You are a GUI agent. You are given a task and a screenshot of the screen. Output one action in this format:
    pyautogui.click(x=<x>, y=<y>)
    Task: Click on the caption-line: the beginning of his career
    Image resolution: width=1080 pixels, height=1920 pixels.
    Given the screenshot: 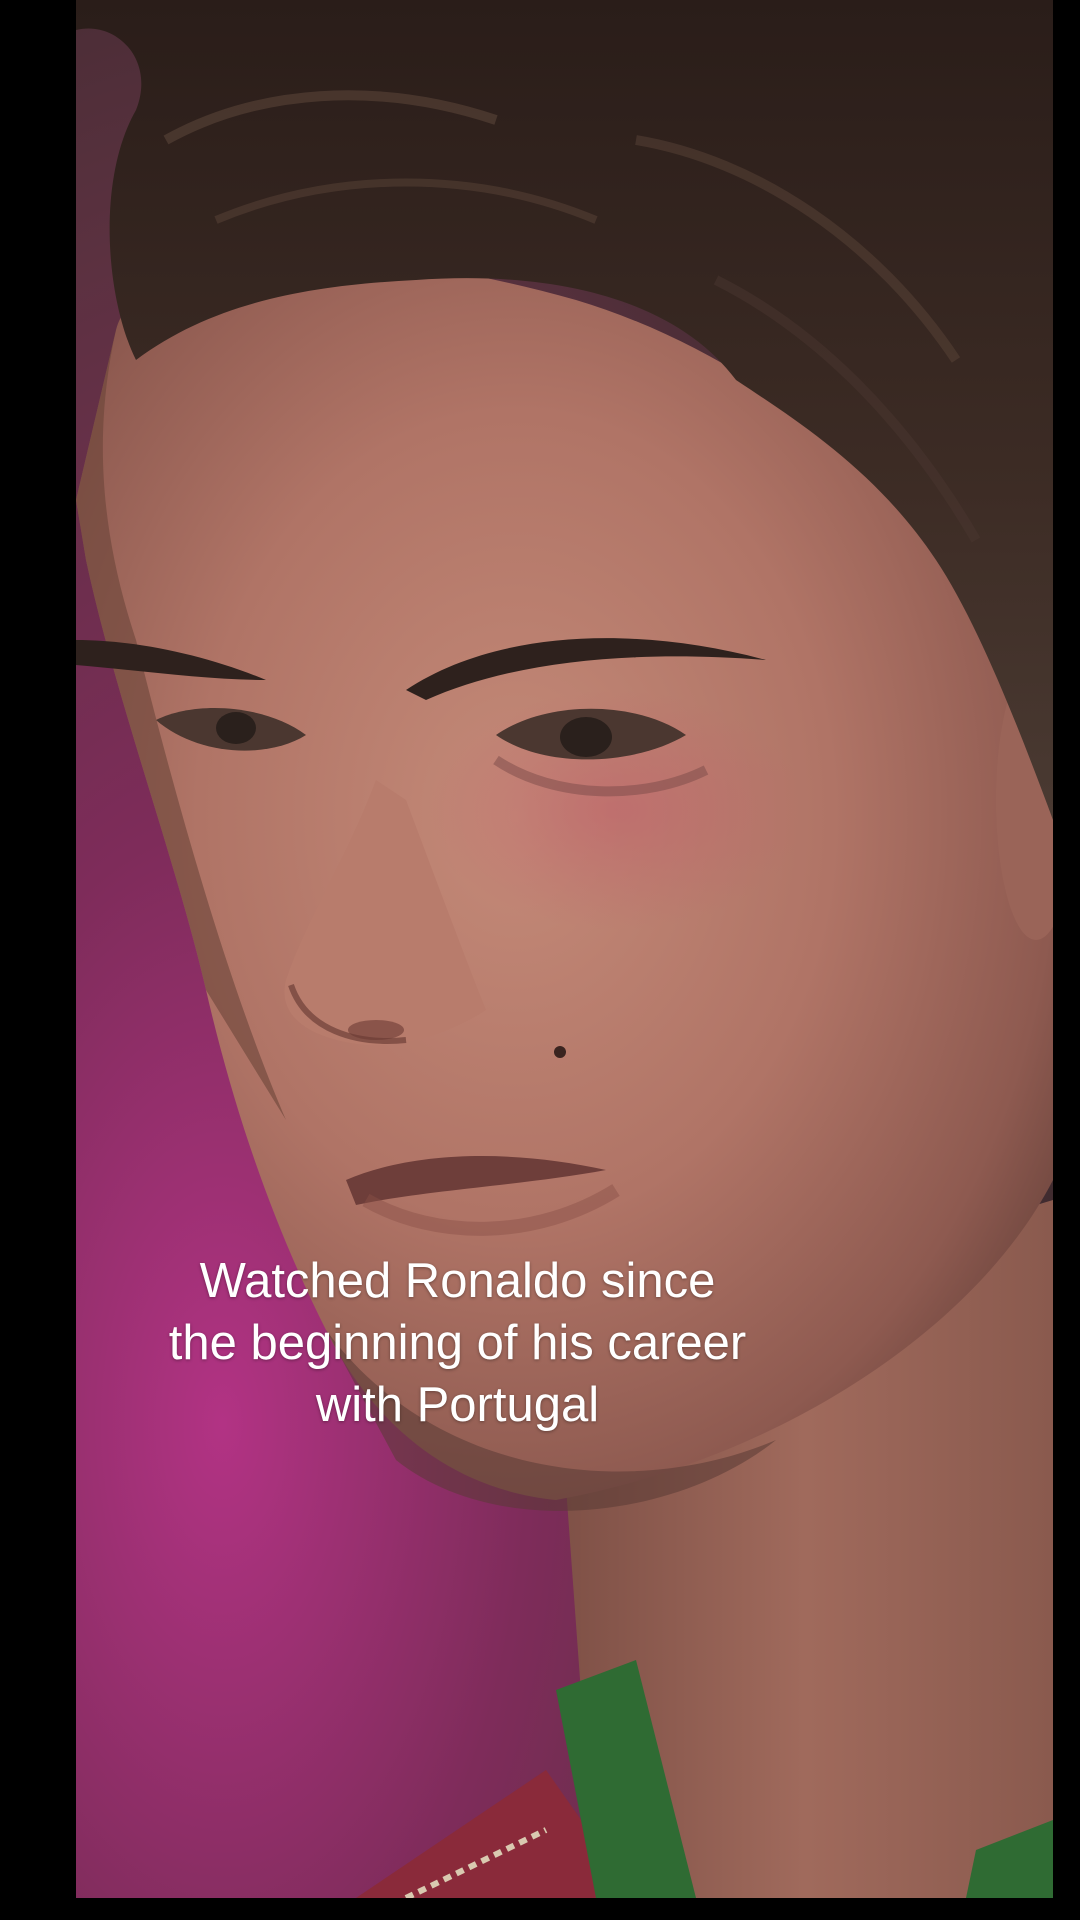 What is the action you would take?
    pyautogui.click(x=457, y=1343)
    